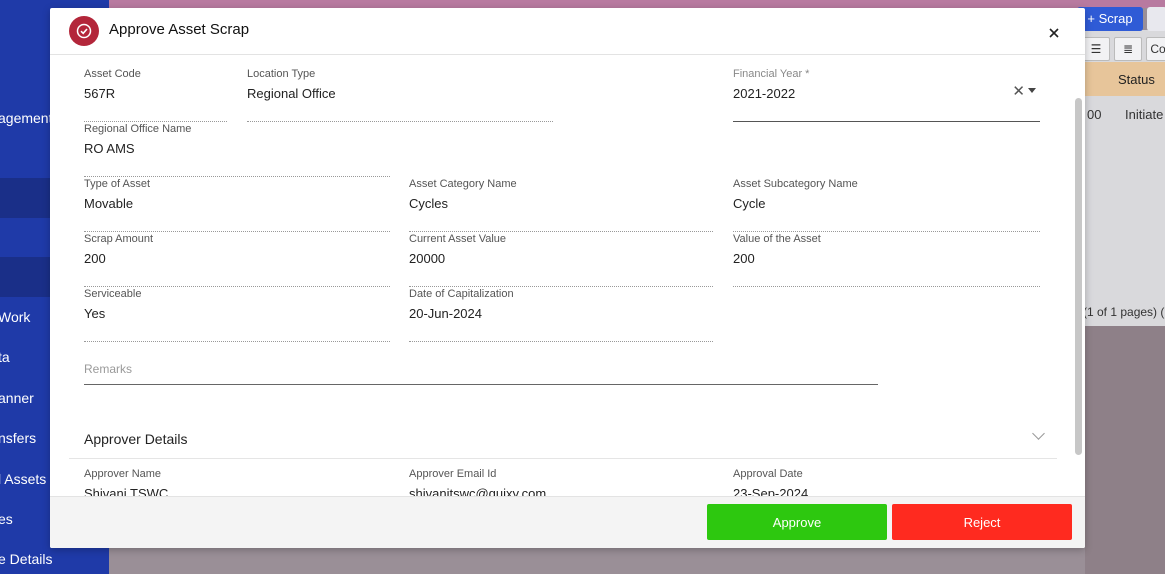 The image size is (1165, 574). Describe the element at coordinates (6, 519) in the screenshot. I see `sidebar-item: es` at that location.